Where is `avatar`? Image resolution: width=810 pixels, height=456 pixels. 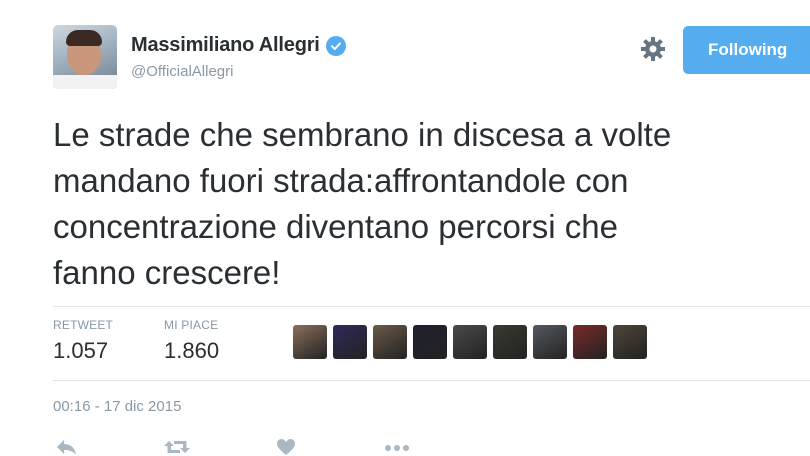
avatar is located at coordinates (85, 57).